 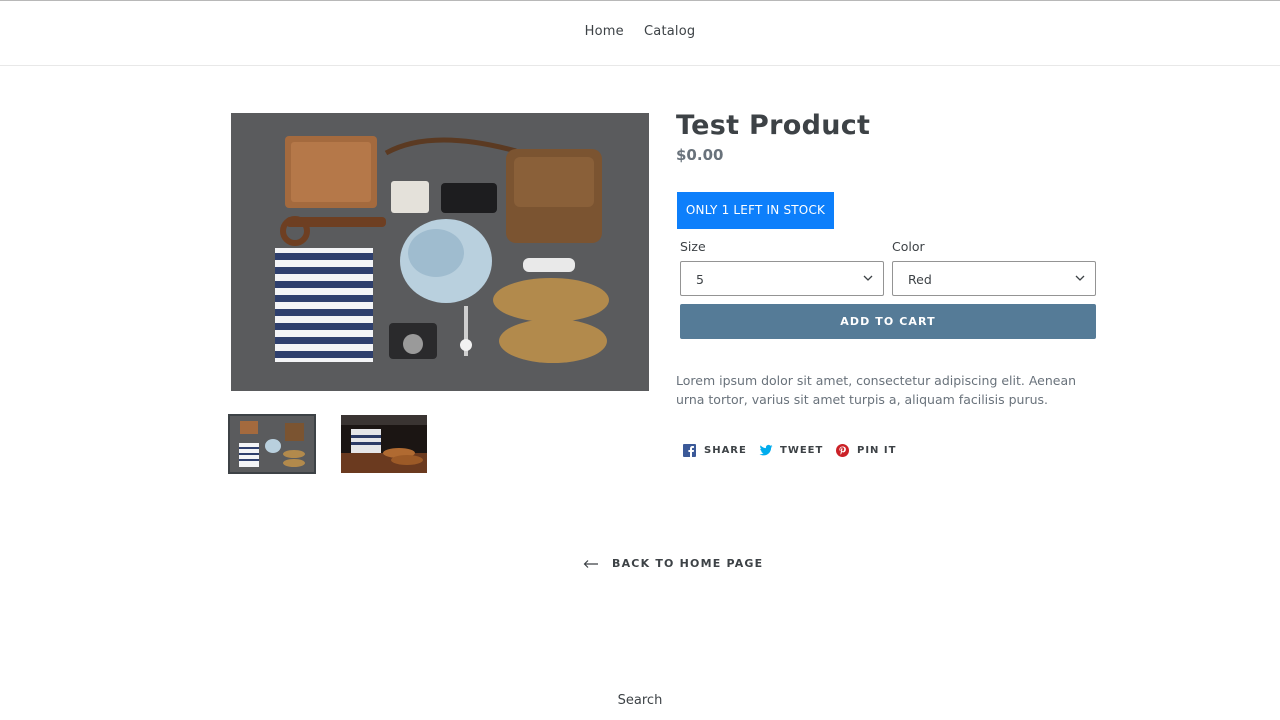 I want to click on share-facebook-label: SHARE, so click(x=725, y=450).